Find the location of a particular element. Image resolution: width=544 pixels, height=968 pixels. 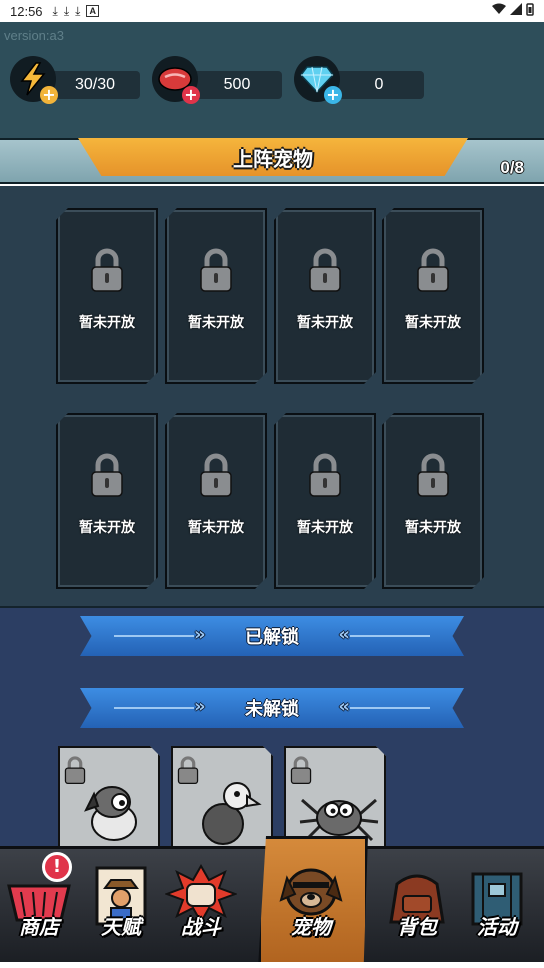

meat-icon: + is located at coordinates (176, 80).